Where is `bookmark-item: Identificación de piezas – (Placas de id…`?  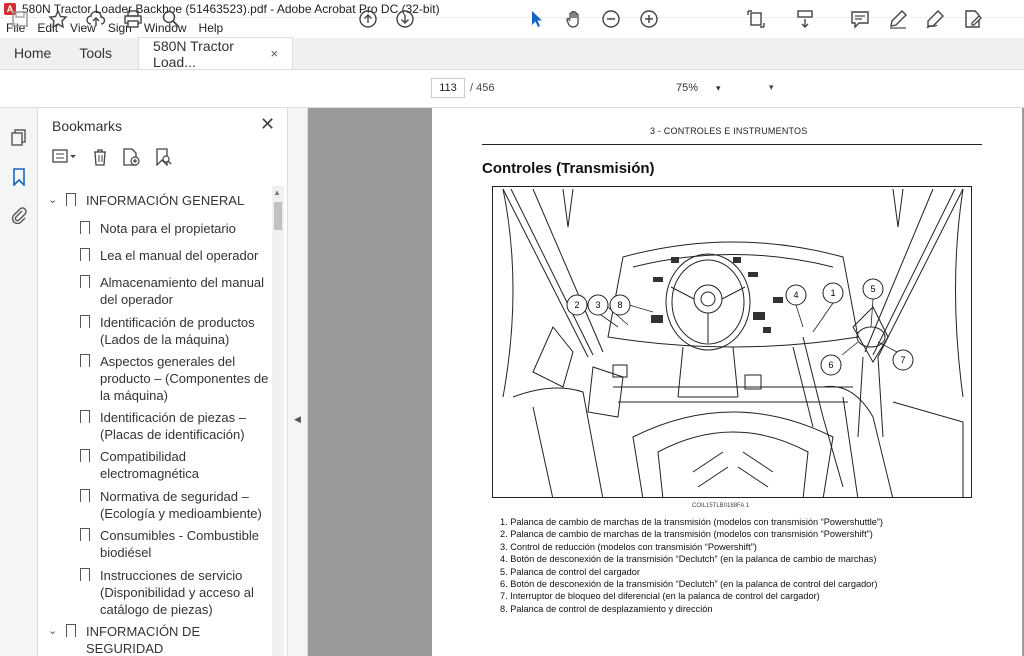
bookmark-item: Identificación de piezas – (Placas de id… is located at coordinates (175, 426).